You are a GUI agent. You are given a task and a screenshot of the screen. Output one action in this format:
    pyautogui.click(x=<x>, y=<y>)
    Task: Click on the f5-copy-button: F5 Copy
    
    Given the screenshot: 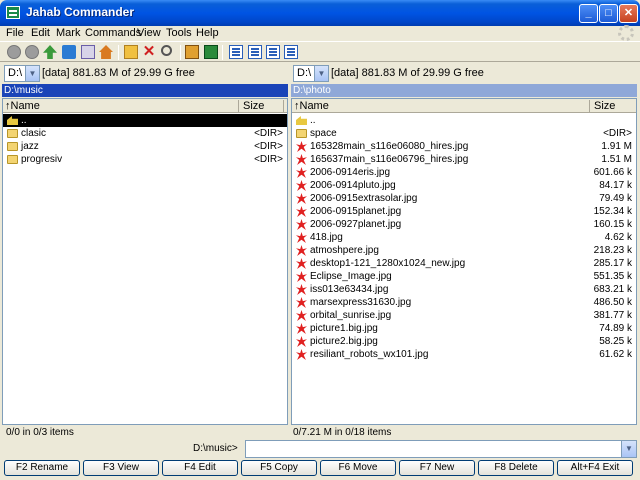 What is the action you would take?
    pyautogui.click(x=279, y=468)
    